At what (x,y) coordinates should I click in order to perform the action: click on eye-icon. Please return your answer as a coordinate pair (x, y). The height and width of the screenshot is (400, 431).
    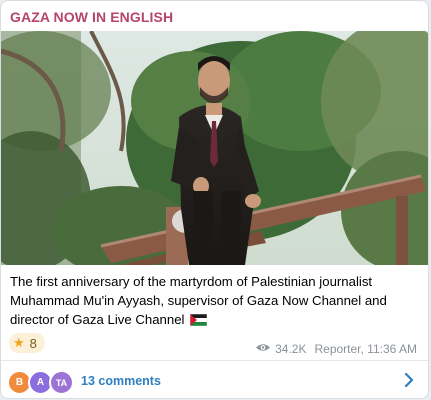
    Looking at the image, I should click on (263, 349).